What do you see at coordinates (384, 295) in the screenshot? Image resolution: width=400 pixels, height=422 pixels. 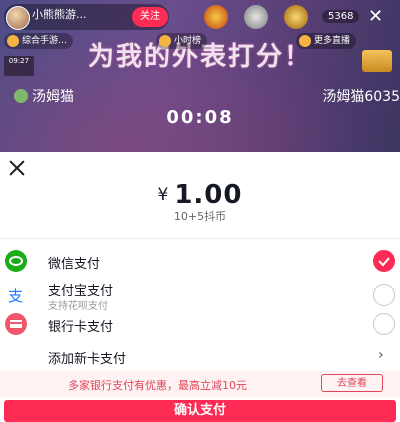 I see `alipay-radio` at bounding box center [384, 295].